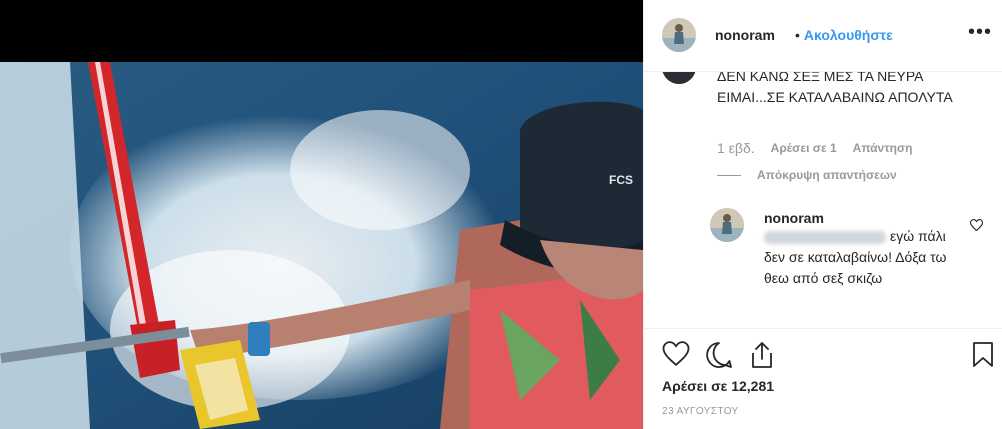 This screenshot has width=1002, height=429. I want to click on post-header: nonoram • •Ακολουθήστε •••, so click(823, 36).